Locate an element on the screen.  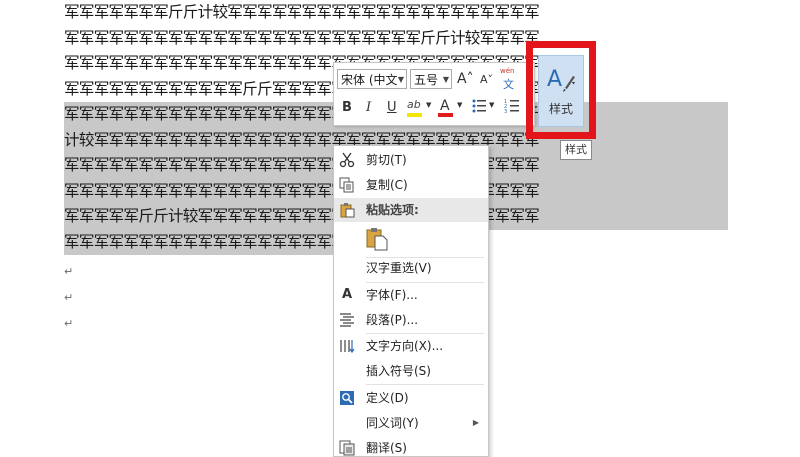
define-icon is located at coordinates (347, 398).